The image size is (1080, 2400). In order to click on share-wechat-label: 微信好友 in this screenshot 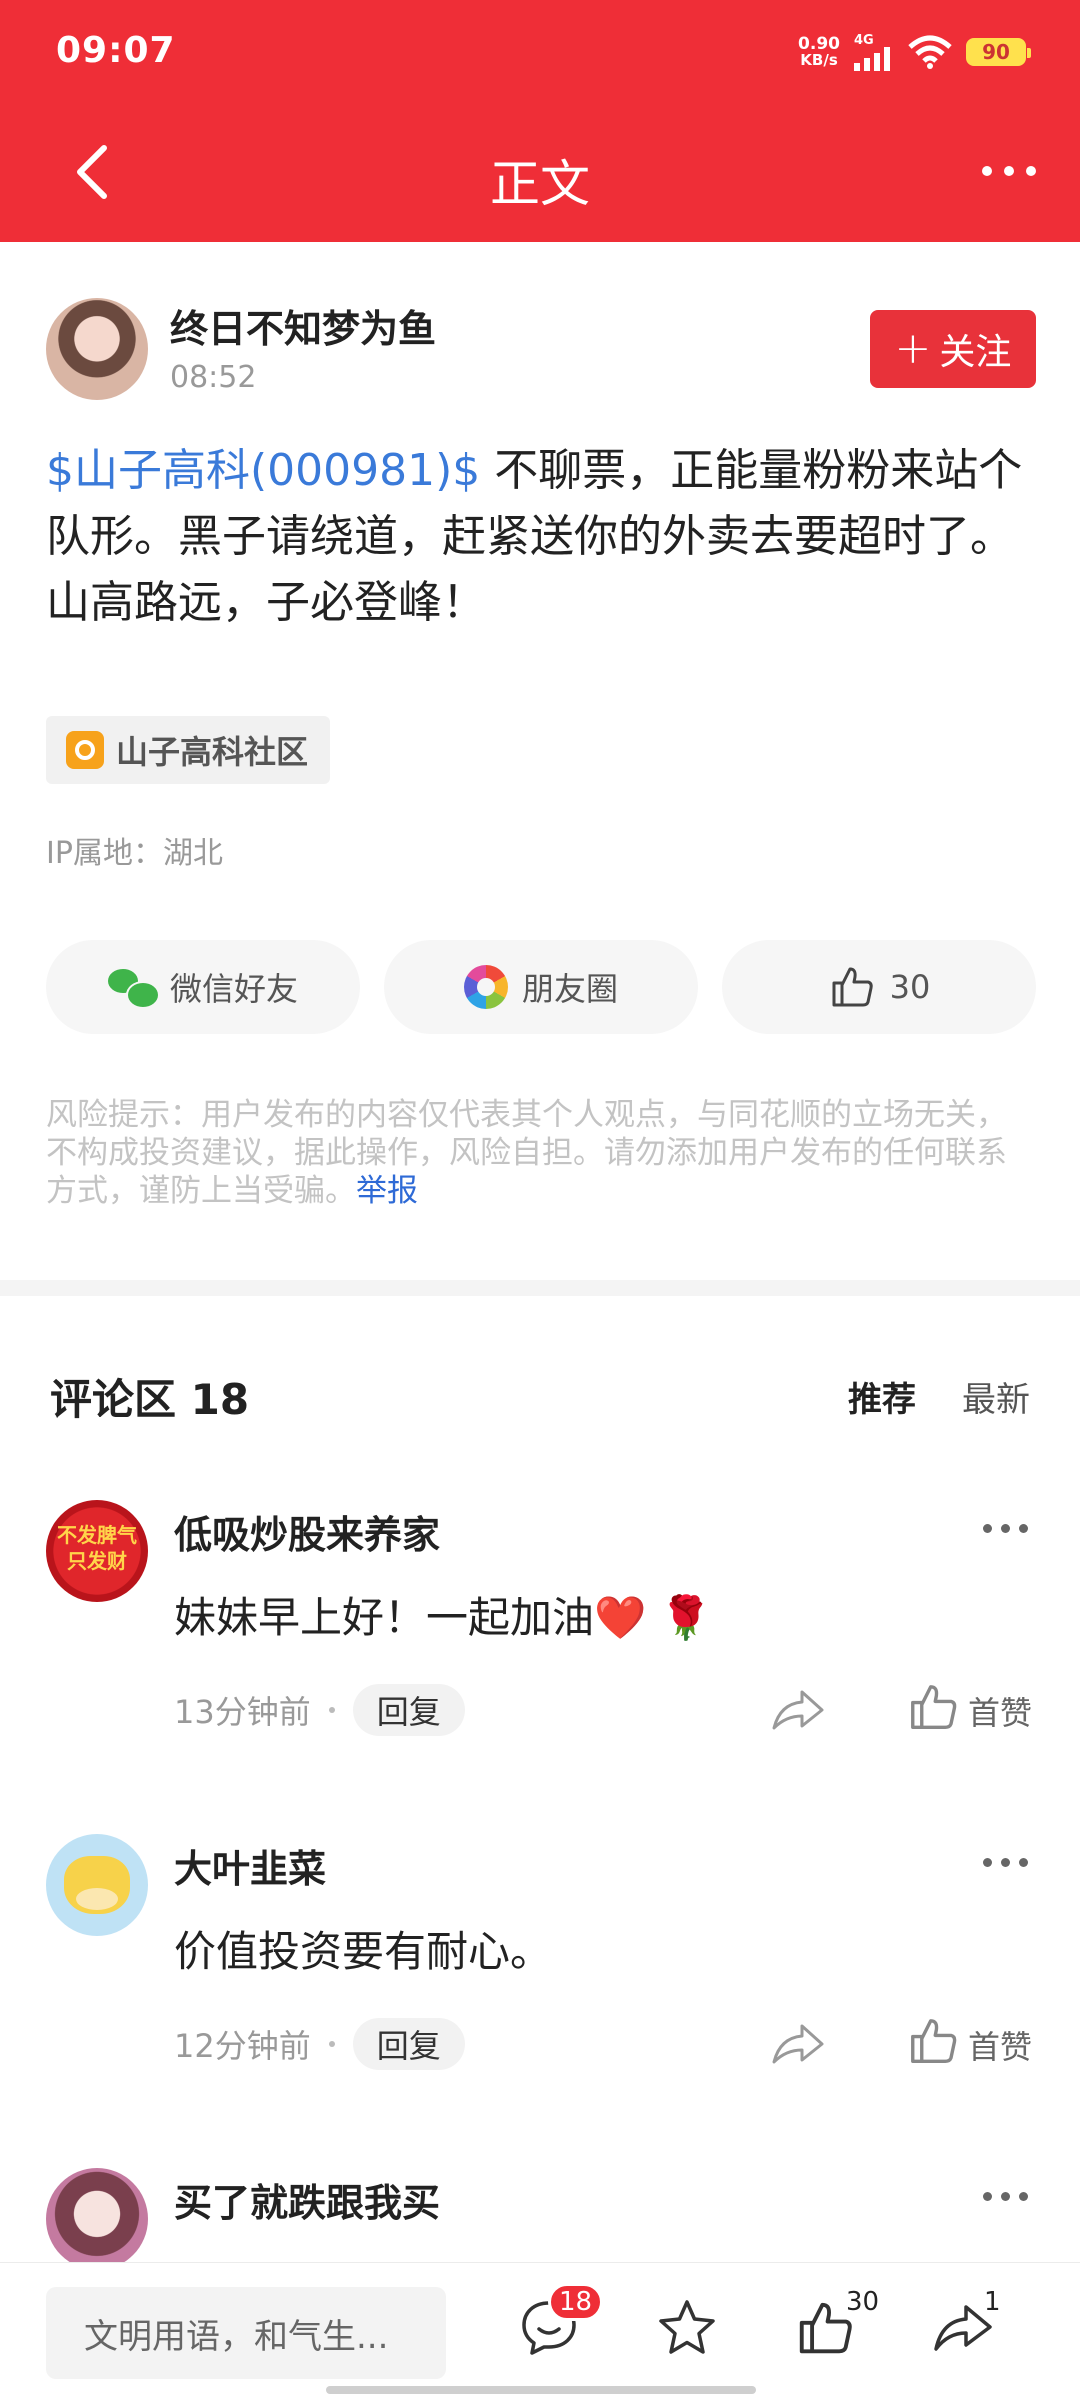, I will do `click(233, 989)`.